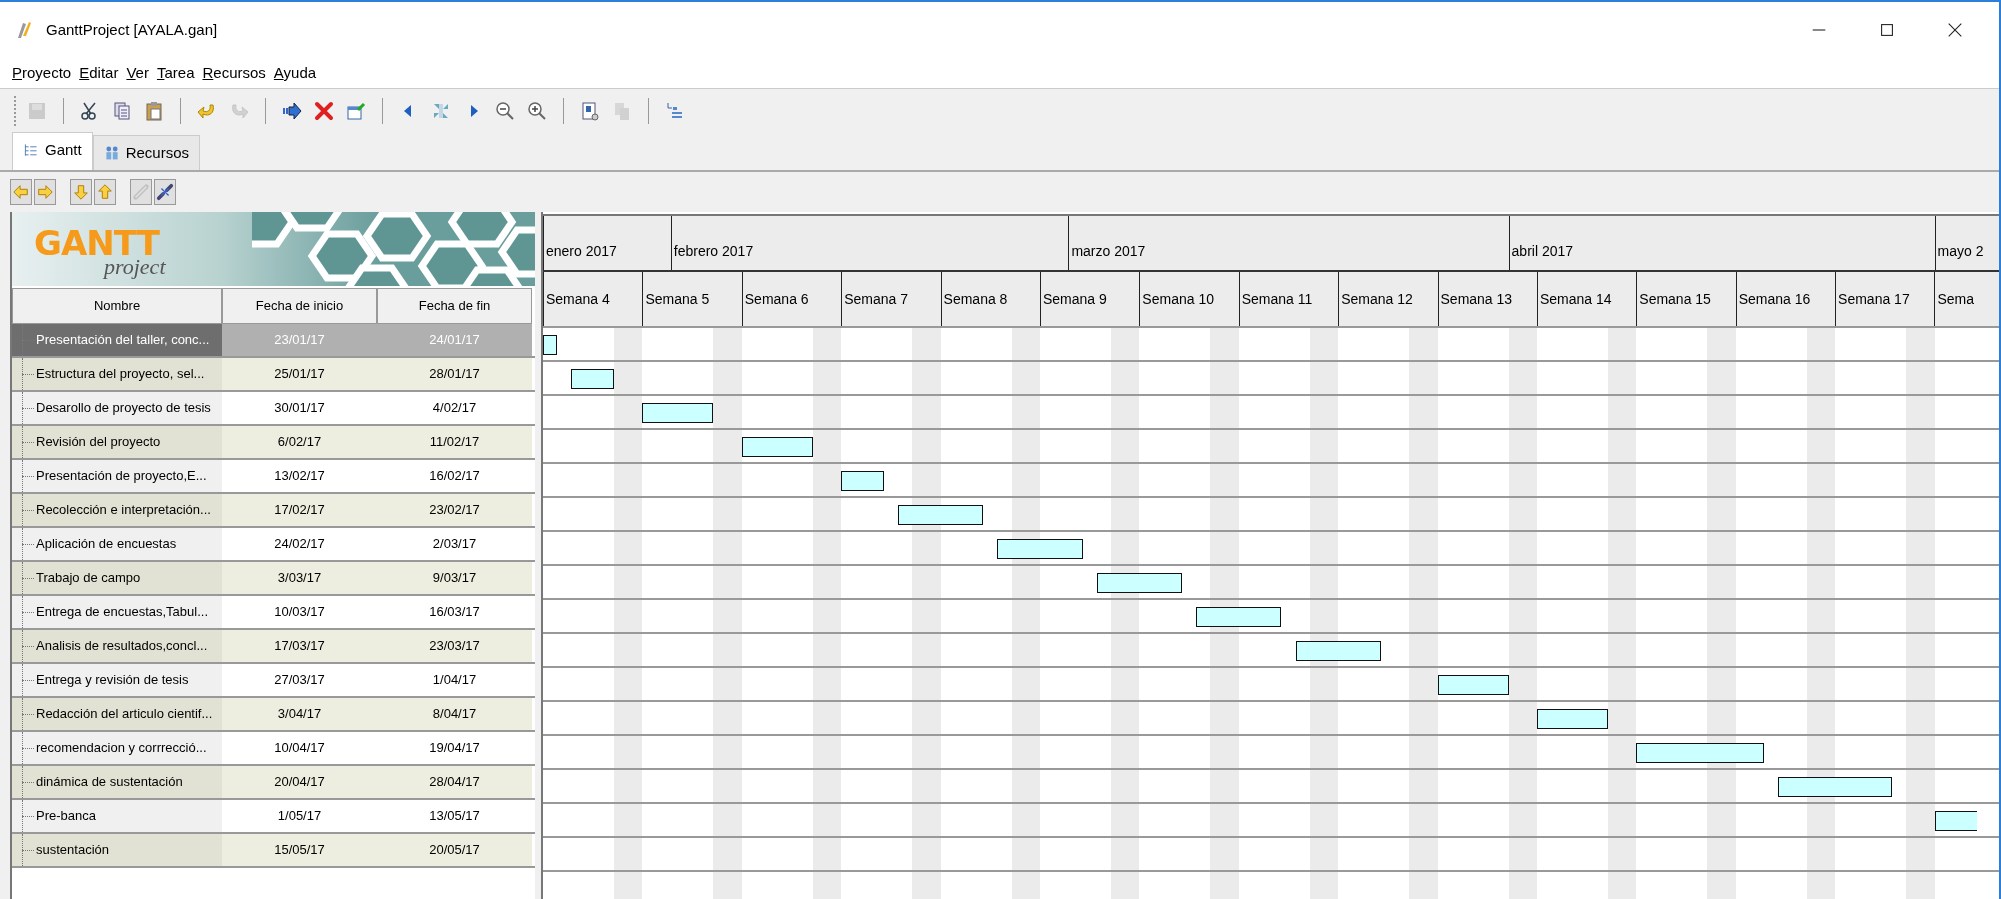 The height and width of the screenshot is (899, 2001). Describe the element at coordinates (1586, 299) in the screenshot. I see `week-header: Semana 14` at that location.